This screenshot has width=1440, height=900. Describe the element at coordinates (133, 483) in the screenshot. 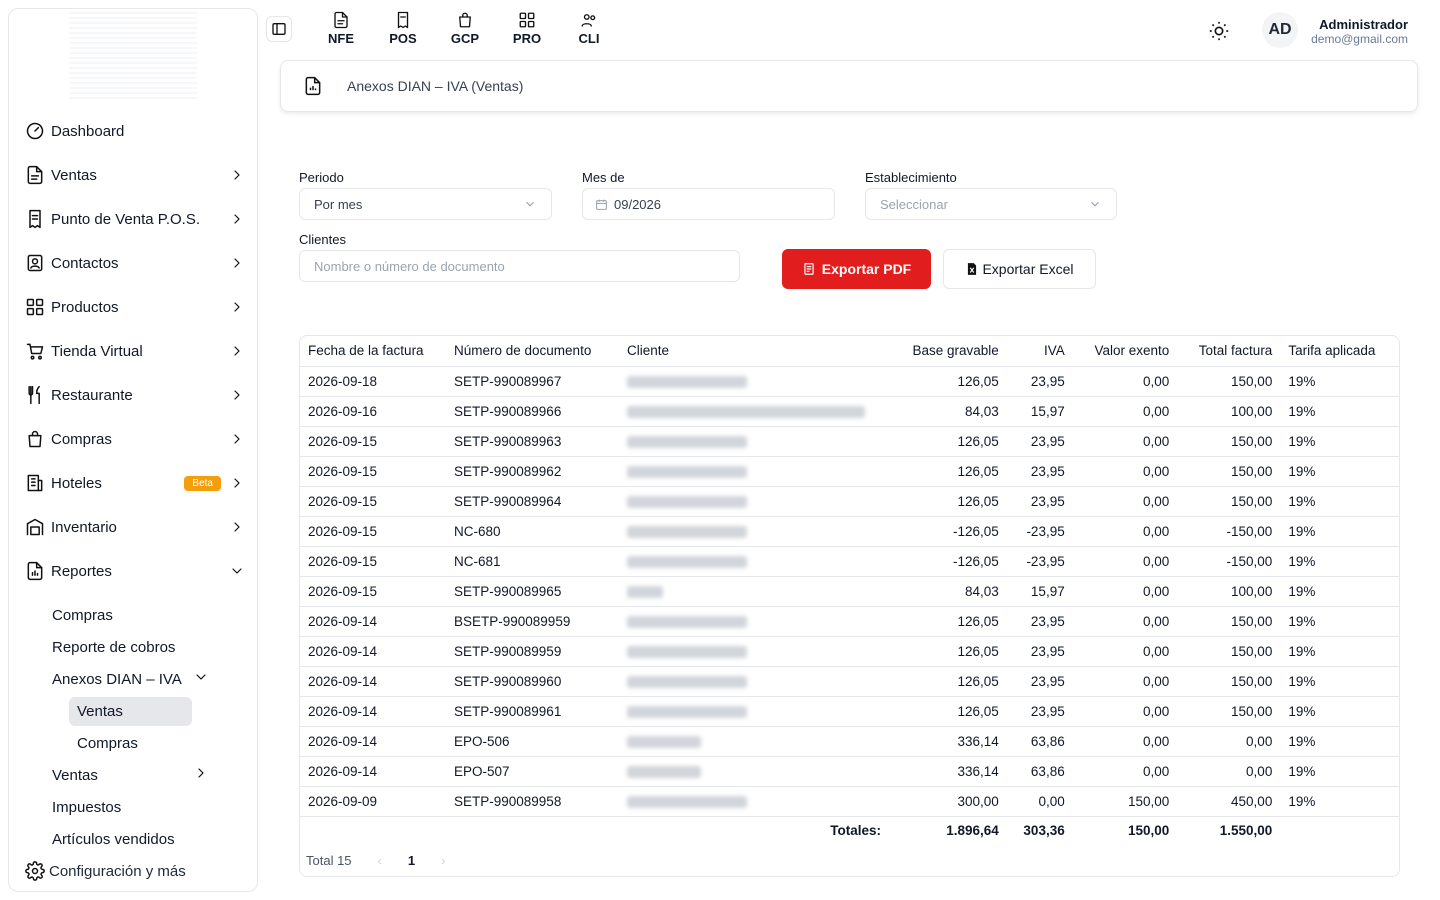

I see `sidebar-item-hoteles: Hoteles Beta` at that location.